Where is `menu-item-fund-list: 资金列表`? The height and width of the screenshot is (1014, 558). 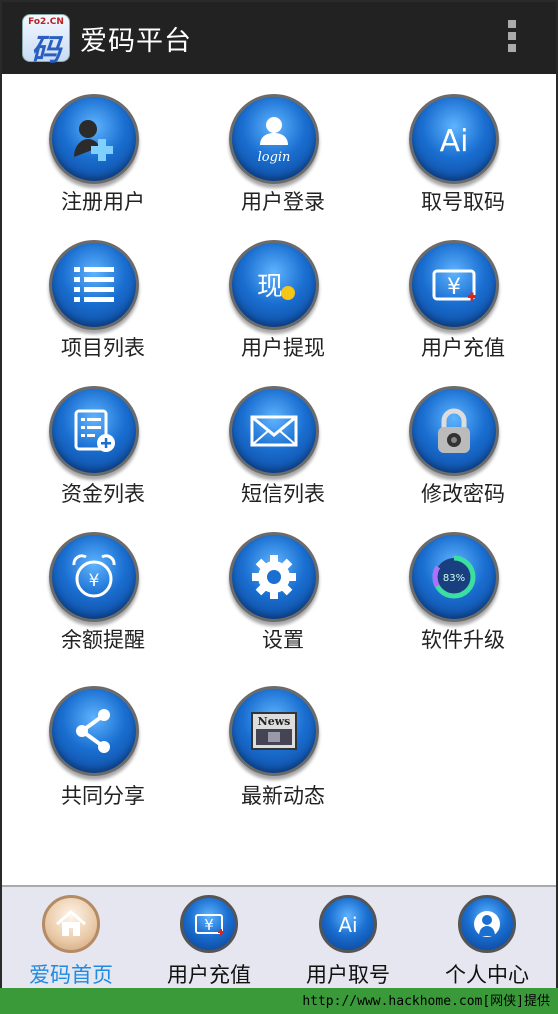 menu-item-fund-list: 资金列表 is located at coordinates (93, 440).